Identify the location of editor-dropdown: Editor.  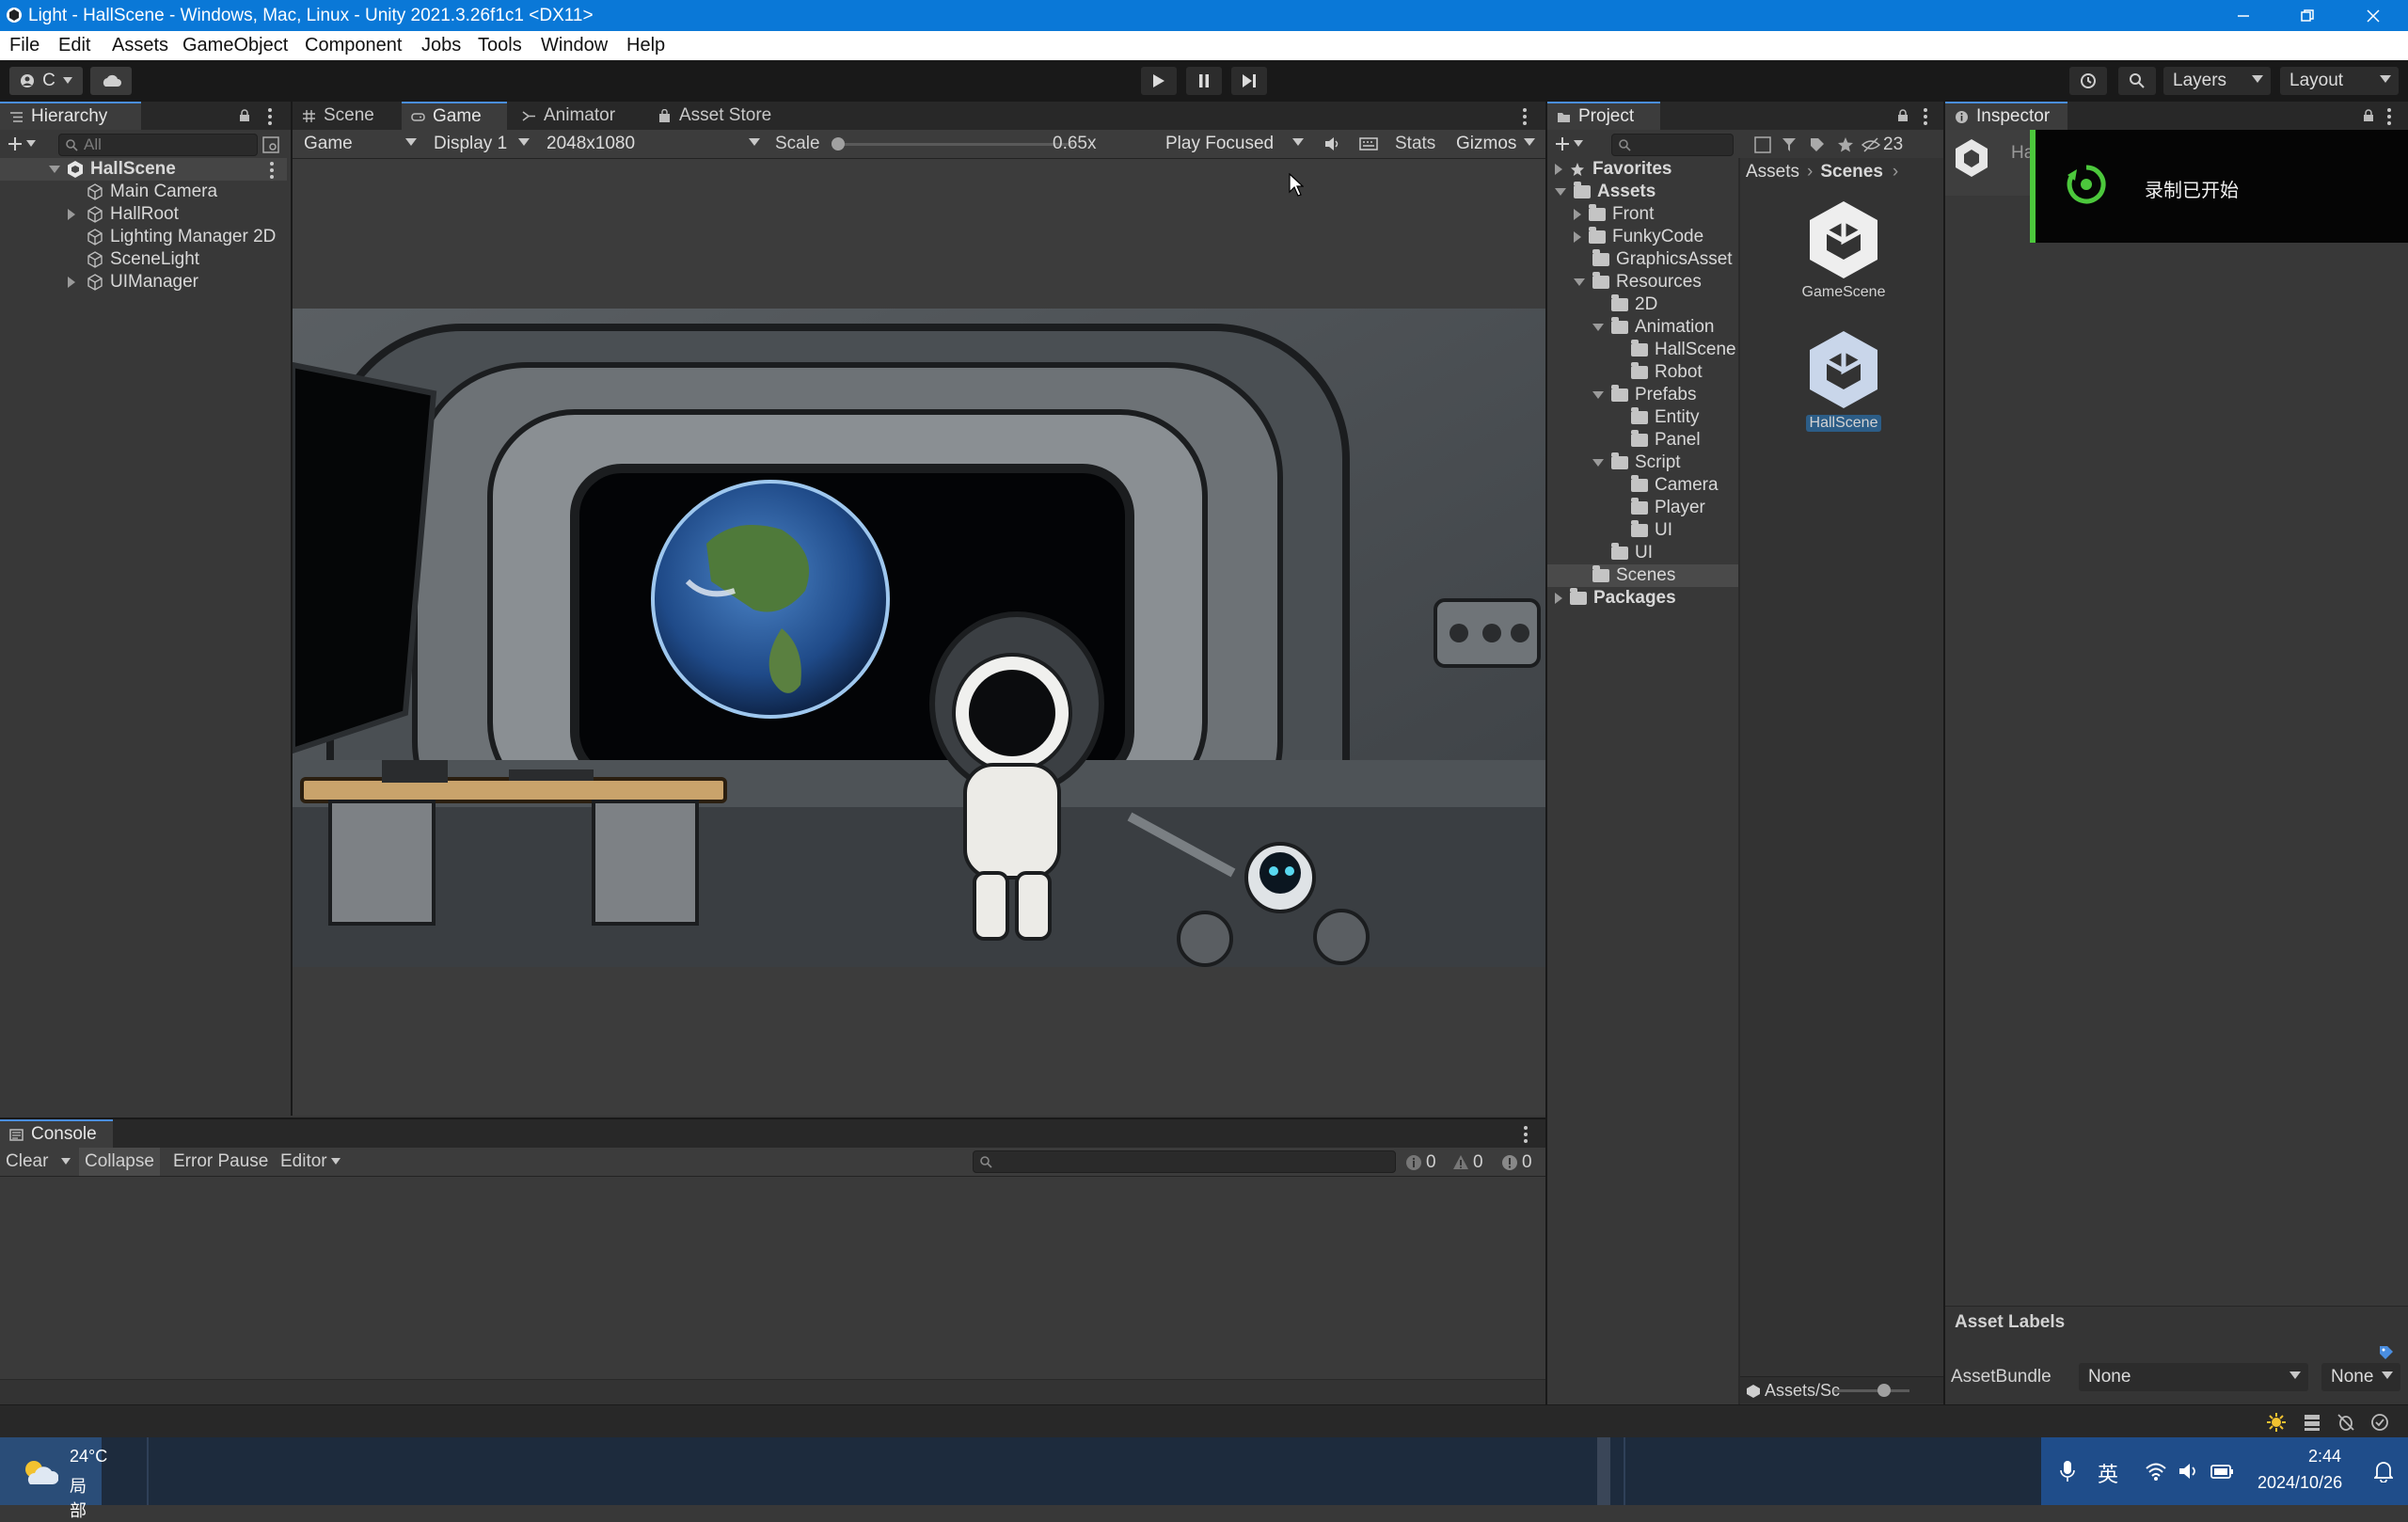
(311, 1162).